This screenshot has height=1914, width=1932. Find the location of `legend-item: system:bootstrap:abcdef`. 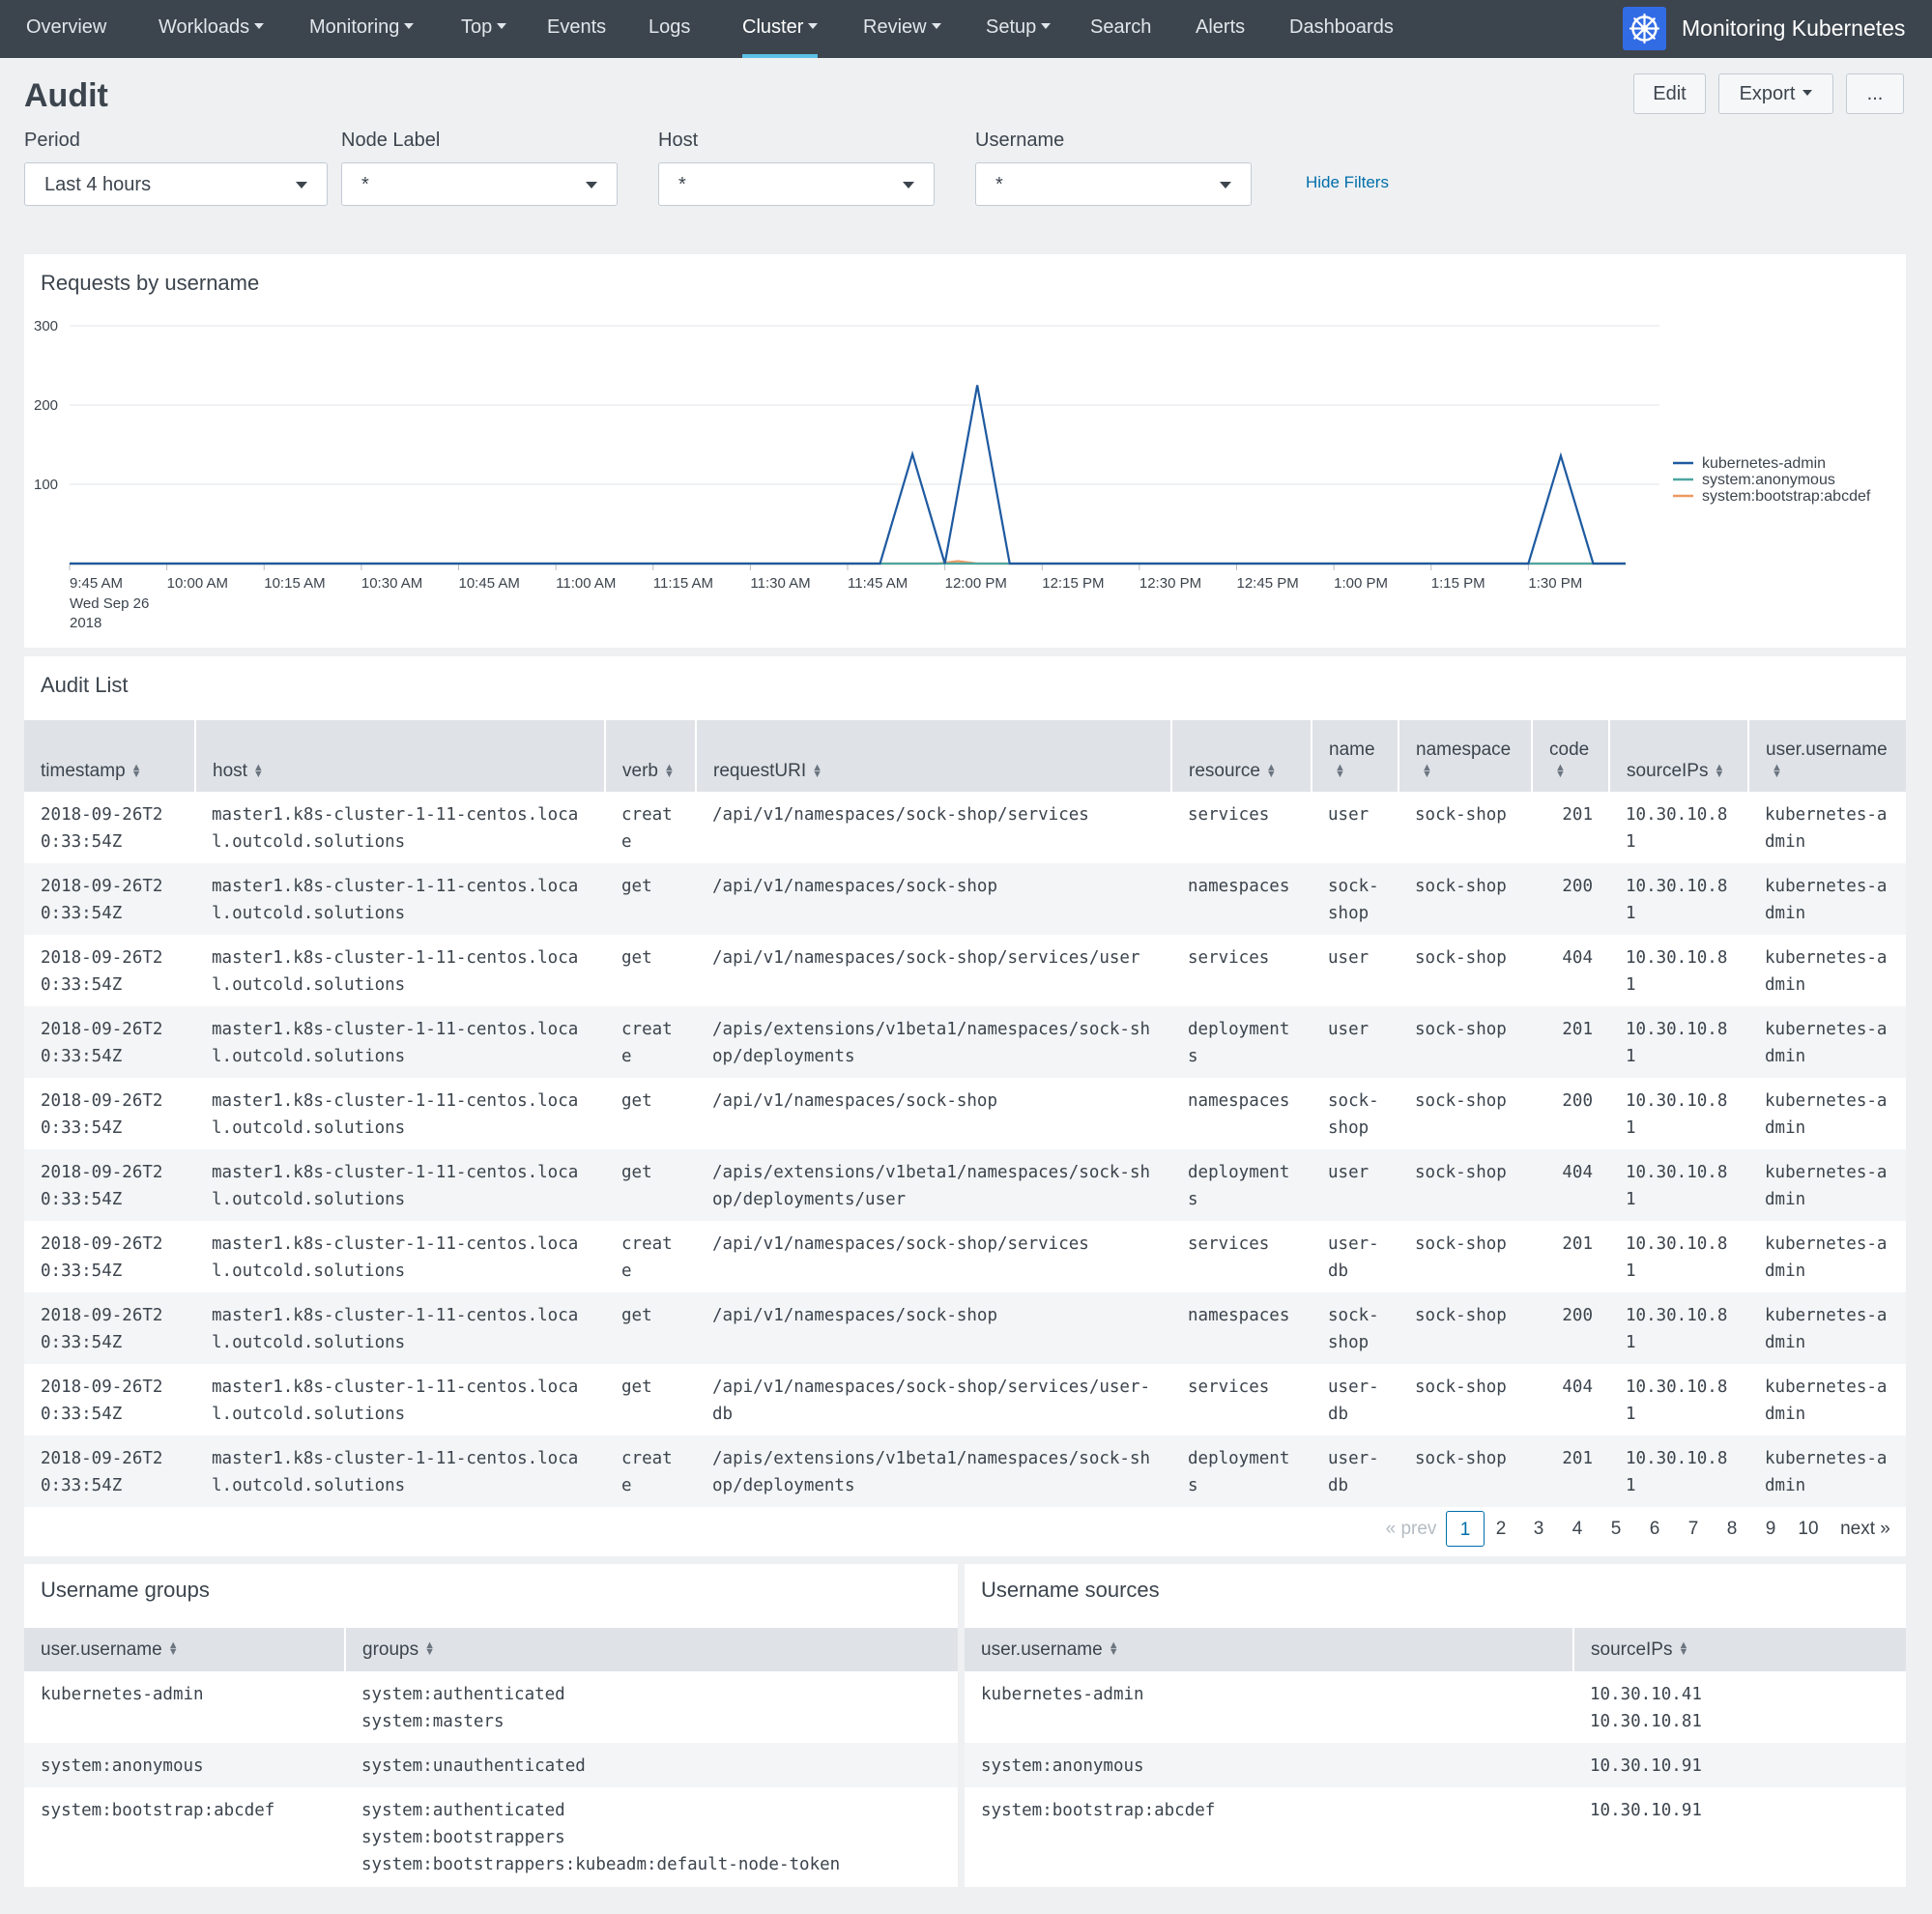

legend-item: system:bootstrap:abcdef is located at coordinates (1786, 497).